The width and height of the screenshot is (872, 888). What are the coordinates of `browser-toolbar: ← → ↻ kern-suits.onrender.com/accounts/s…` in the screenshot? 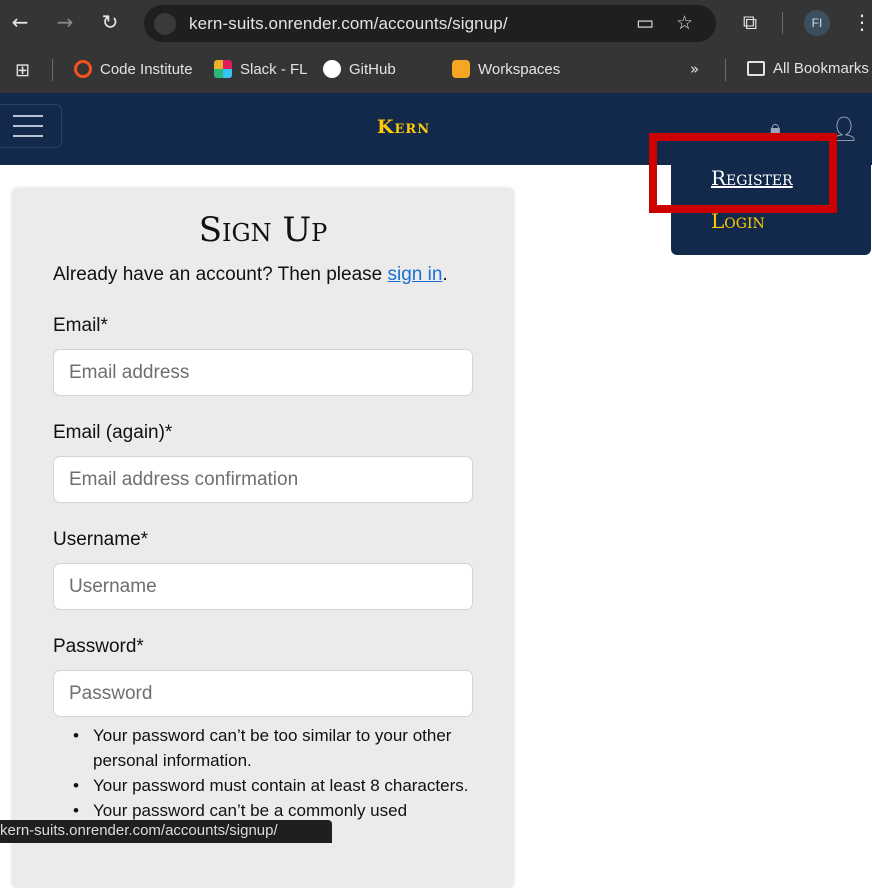 It's located at (436, 23).